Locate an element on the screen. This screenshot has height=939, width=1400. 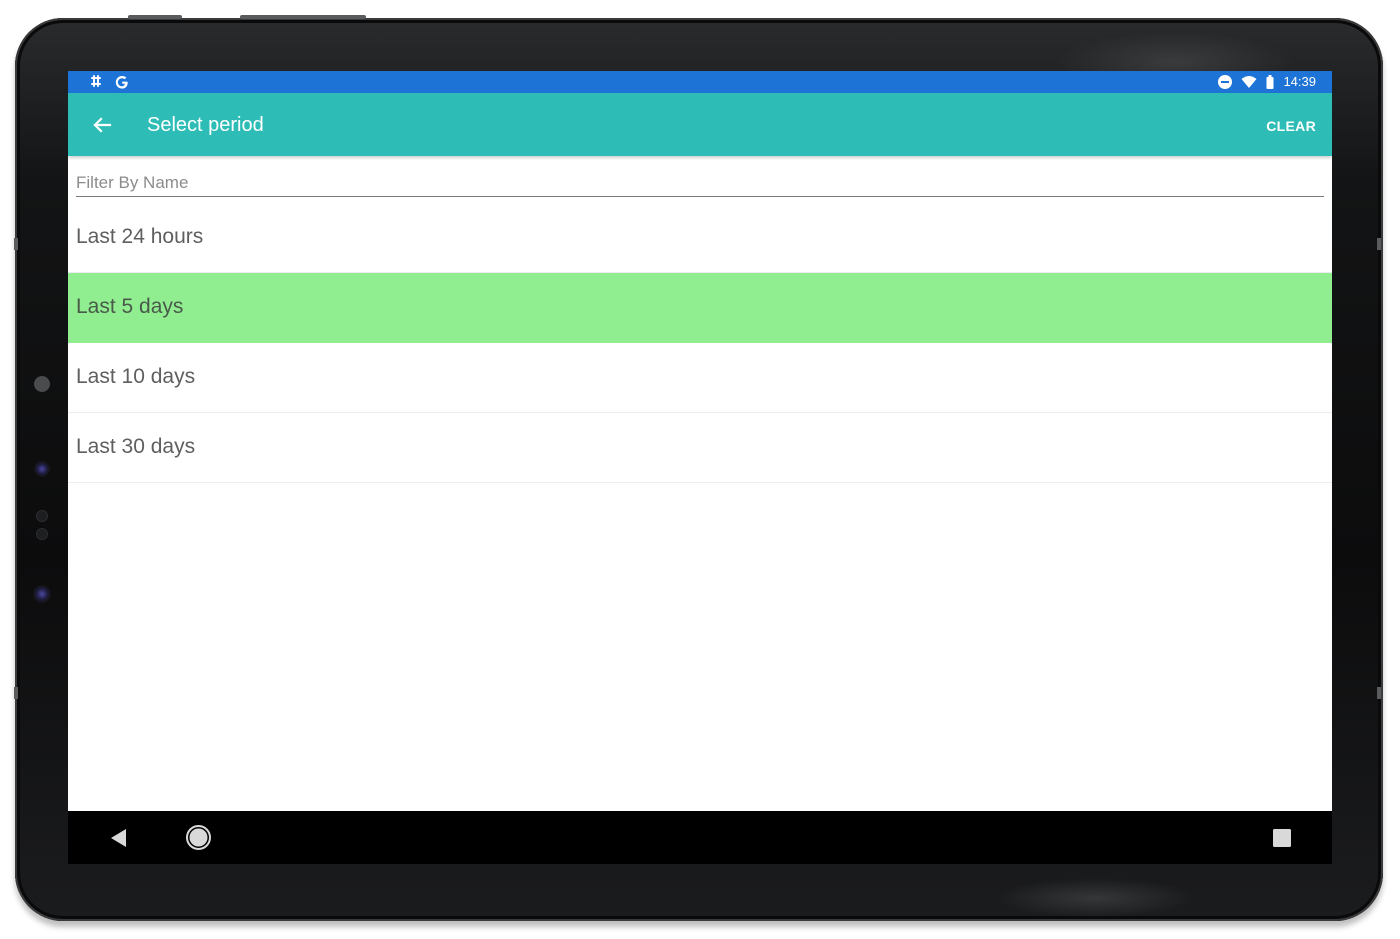
nav-recents-button is located at coordinates (1282, 838).